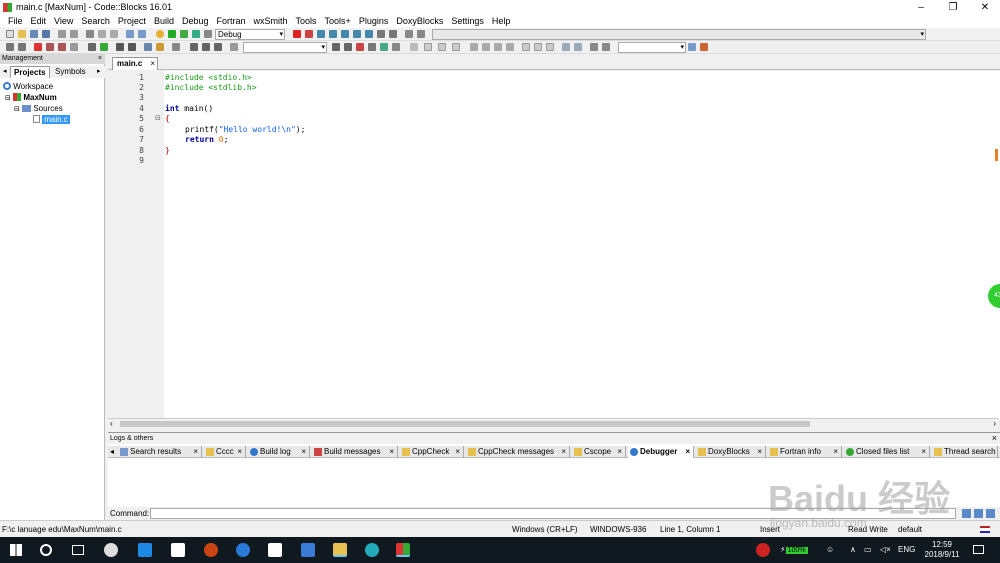 This screenshot has height=563, width=1000. What do you see at coordinates (308, 550) in the screenshot?
I see `feather-app-icon` at bounding box center [308, 550].